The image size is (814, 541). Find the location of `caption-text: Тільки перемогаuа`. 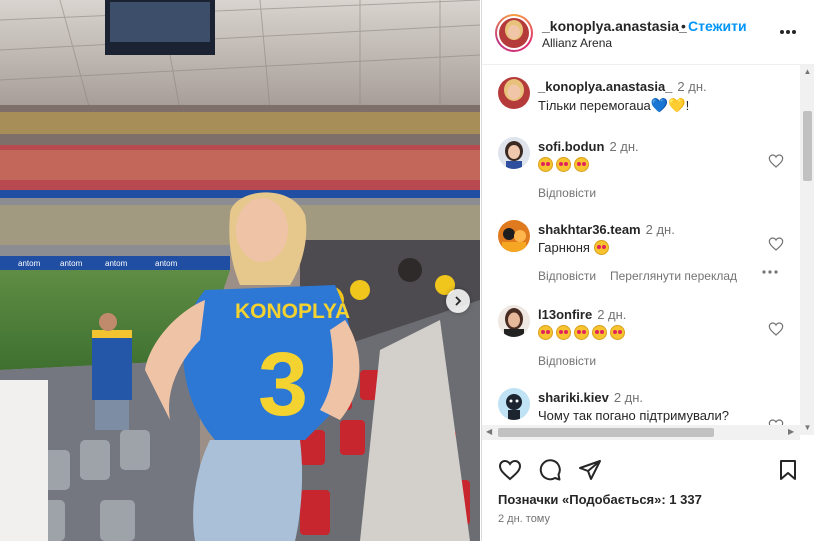

caption-text: Тільки перемогаuа is located at coordinates (594, 105).